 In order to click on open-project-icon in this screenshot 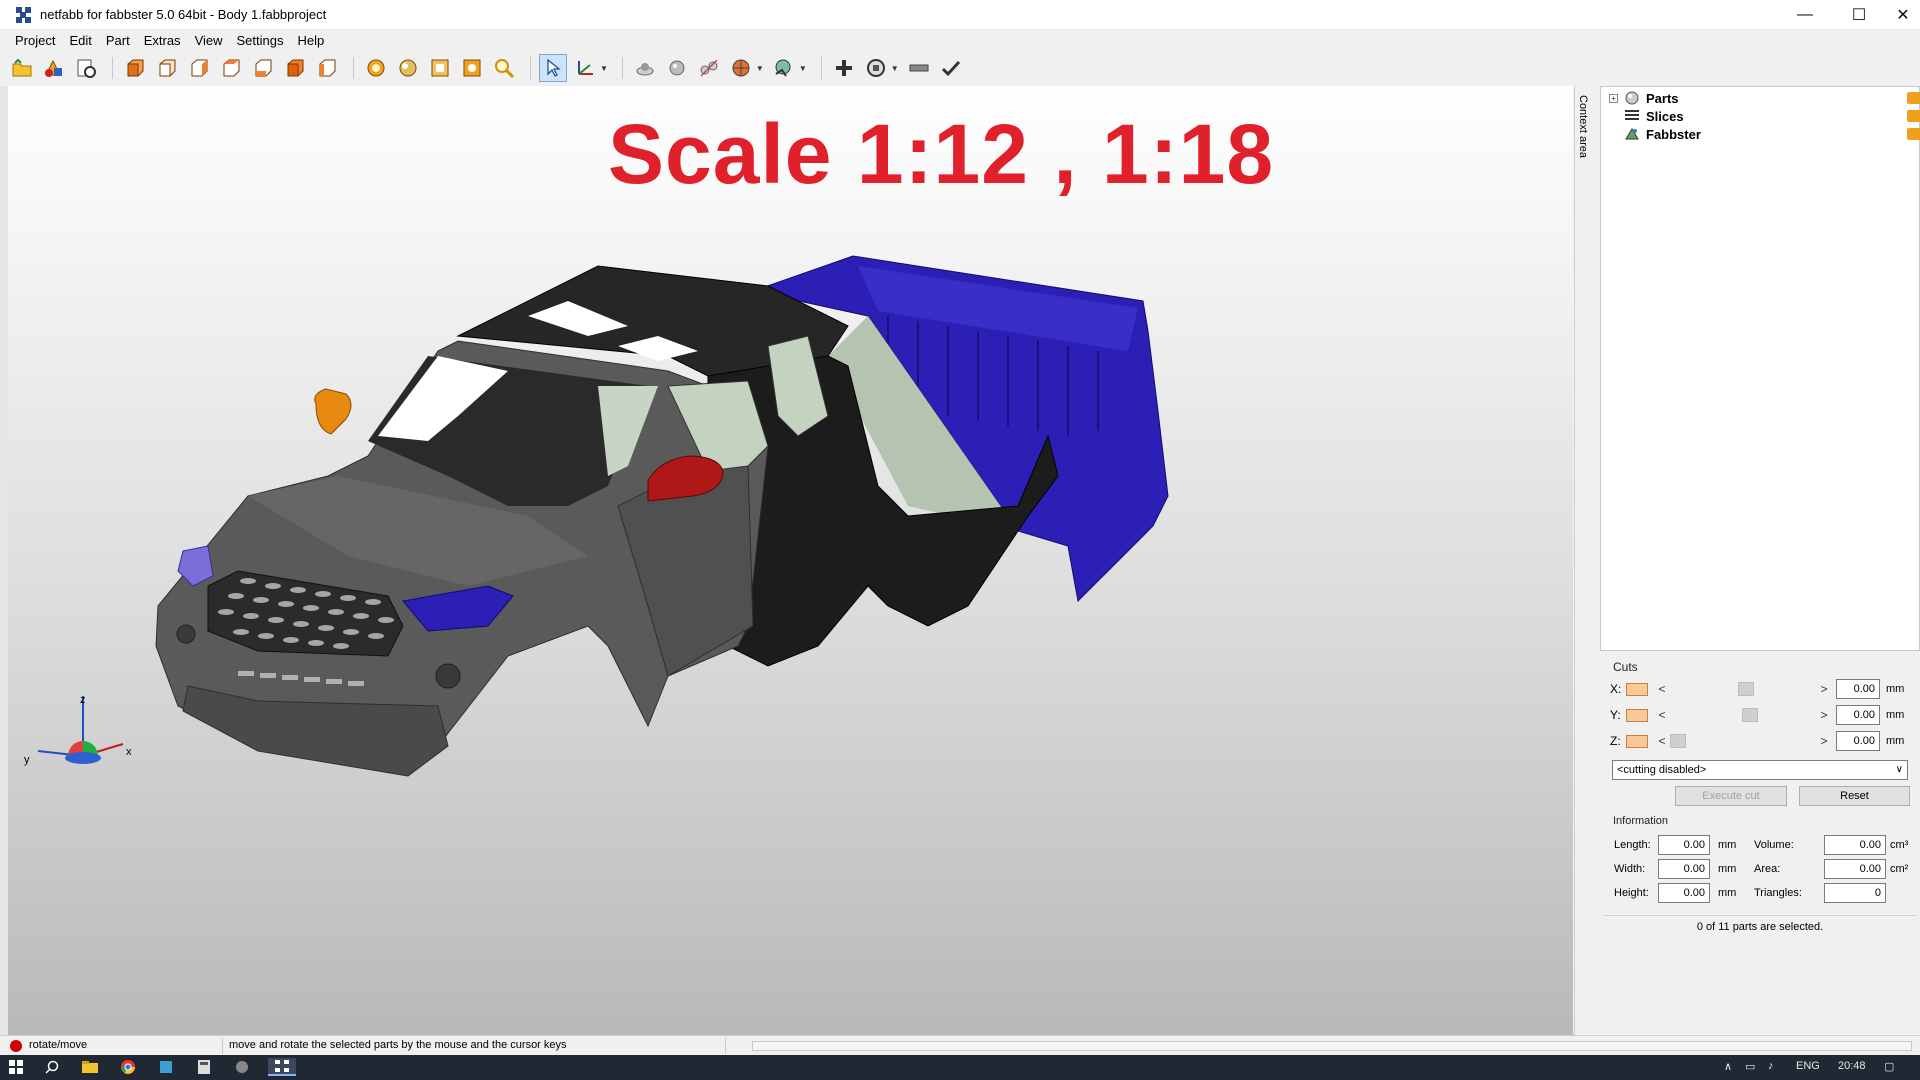, I will do `click(22, 68)`.